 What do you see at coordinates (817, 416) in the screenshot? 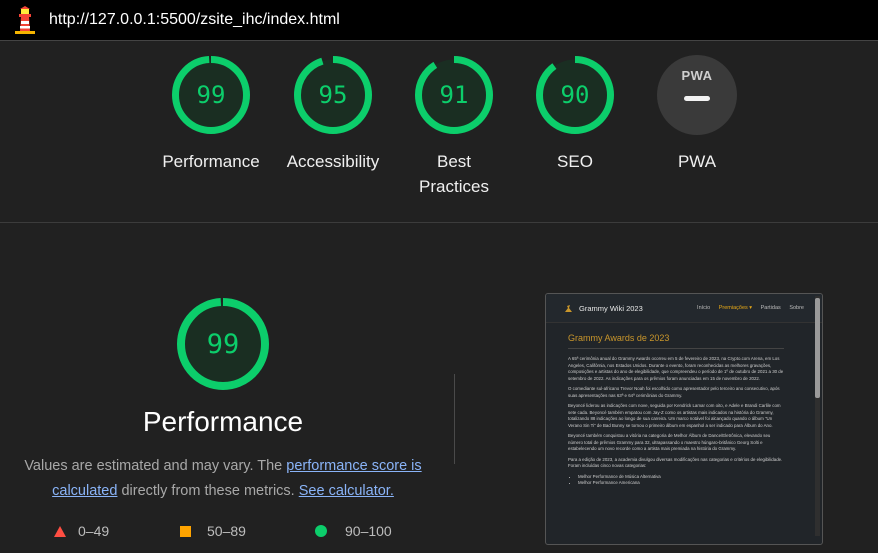
I see `thumb-scrollbar` at bounding box center [817, 416].